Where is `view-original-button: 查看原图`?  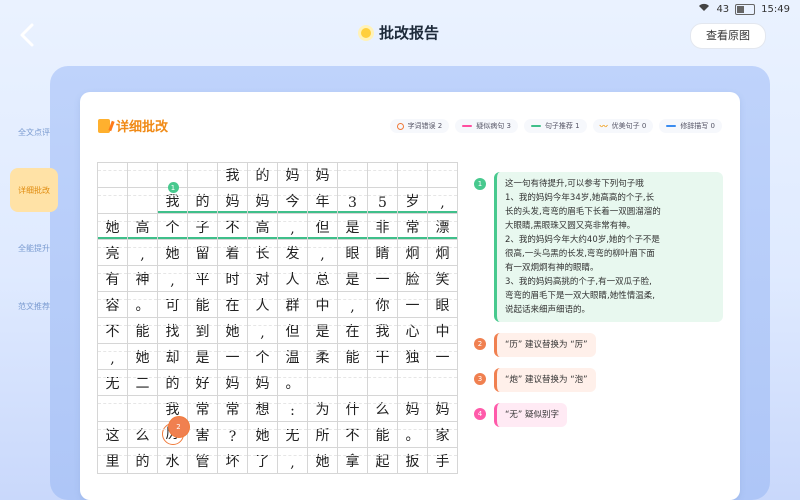
view-original-button: 查看原图 is located at coordinates (728, 36).